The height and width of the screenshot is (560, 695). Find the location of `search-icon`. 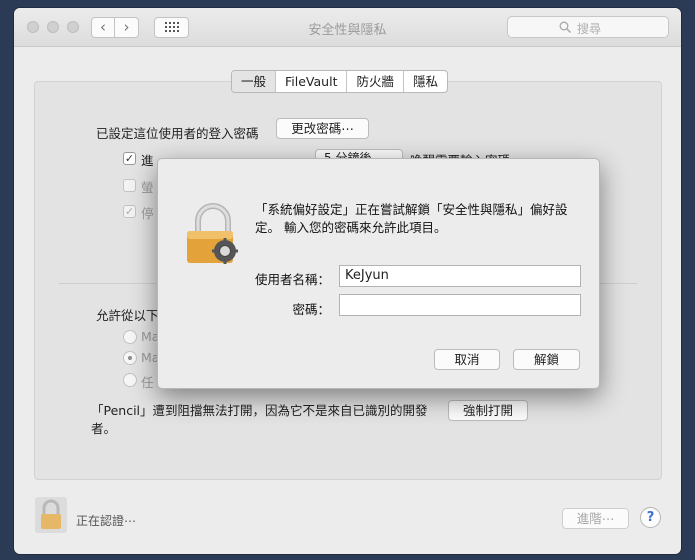

search-icon is located at coordinates (565, 27).